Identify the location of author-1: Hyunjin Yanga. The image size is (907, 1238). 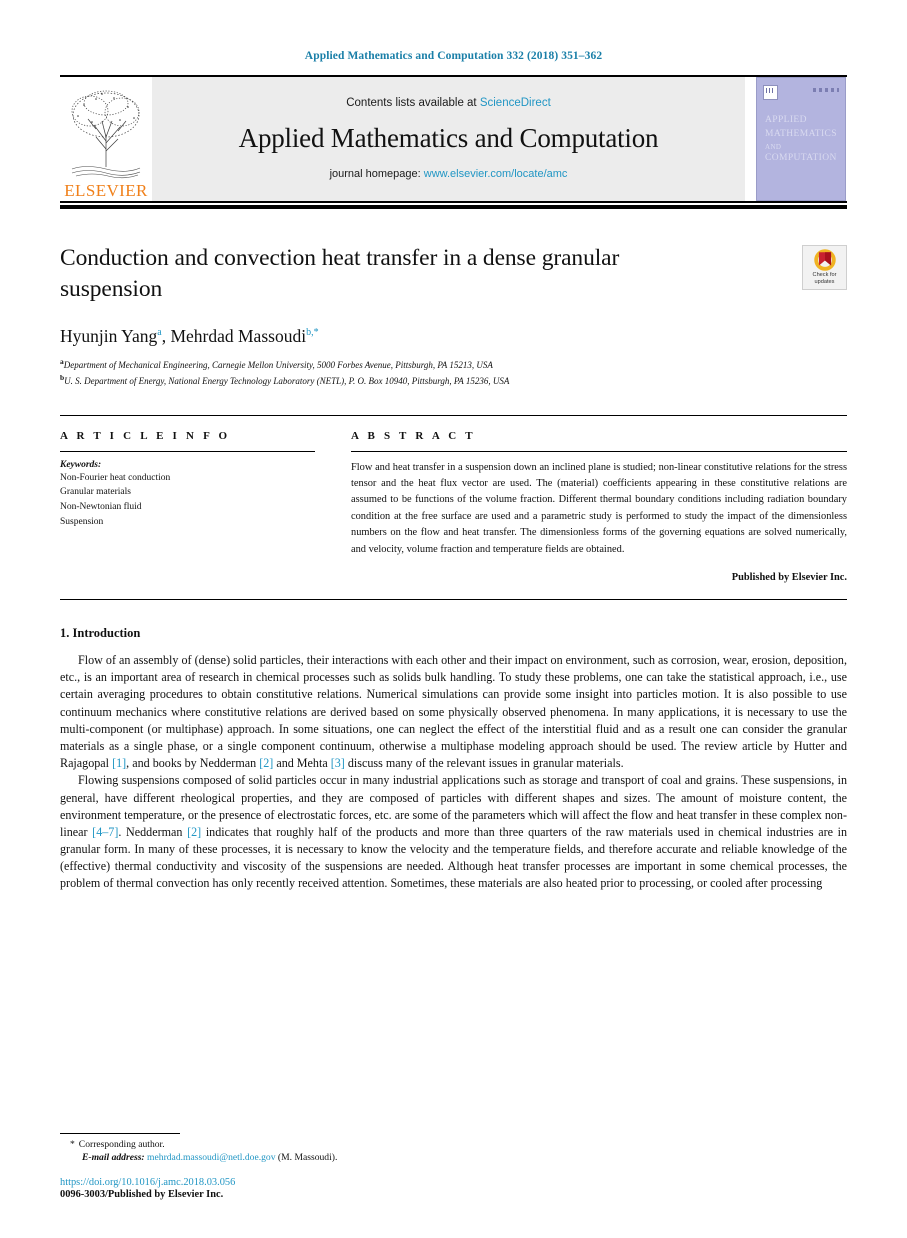
(111, 336).